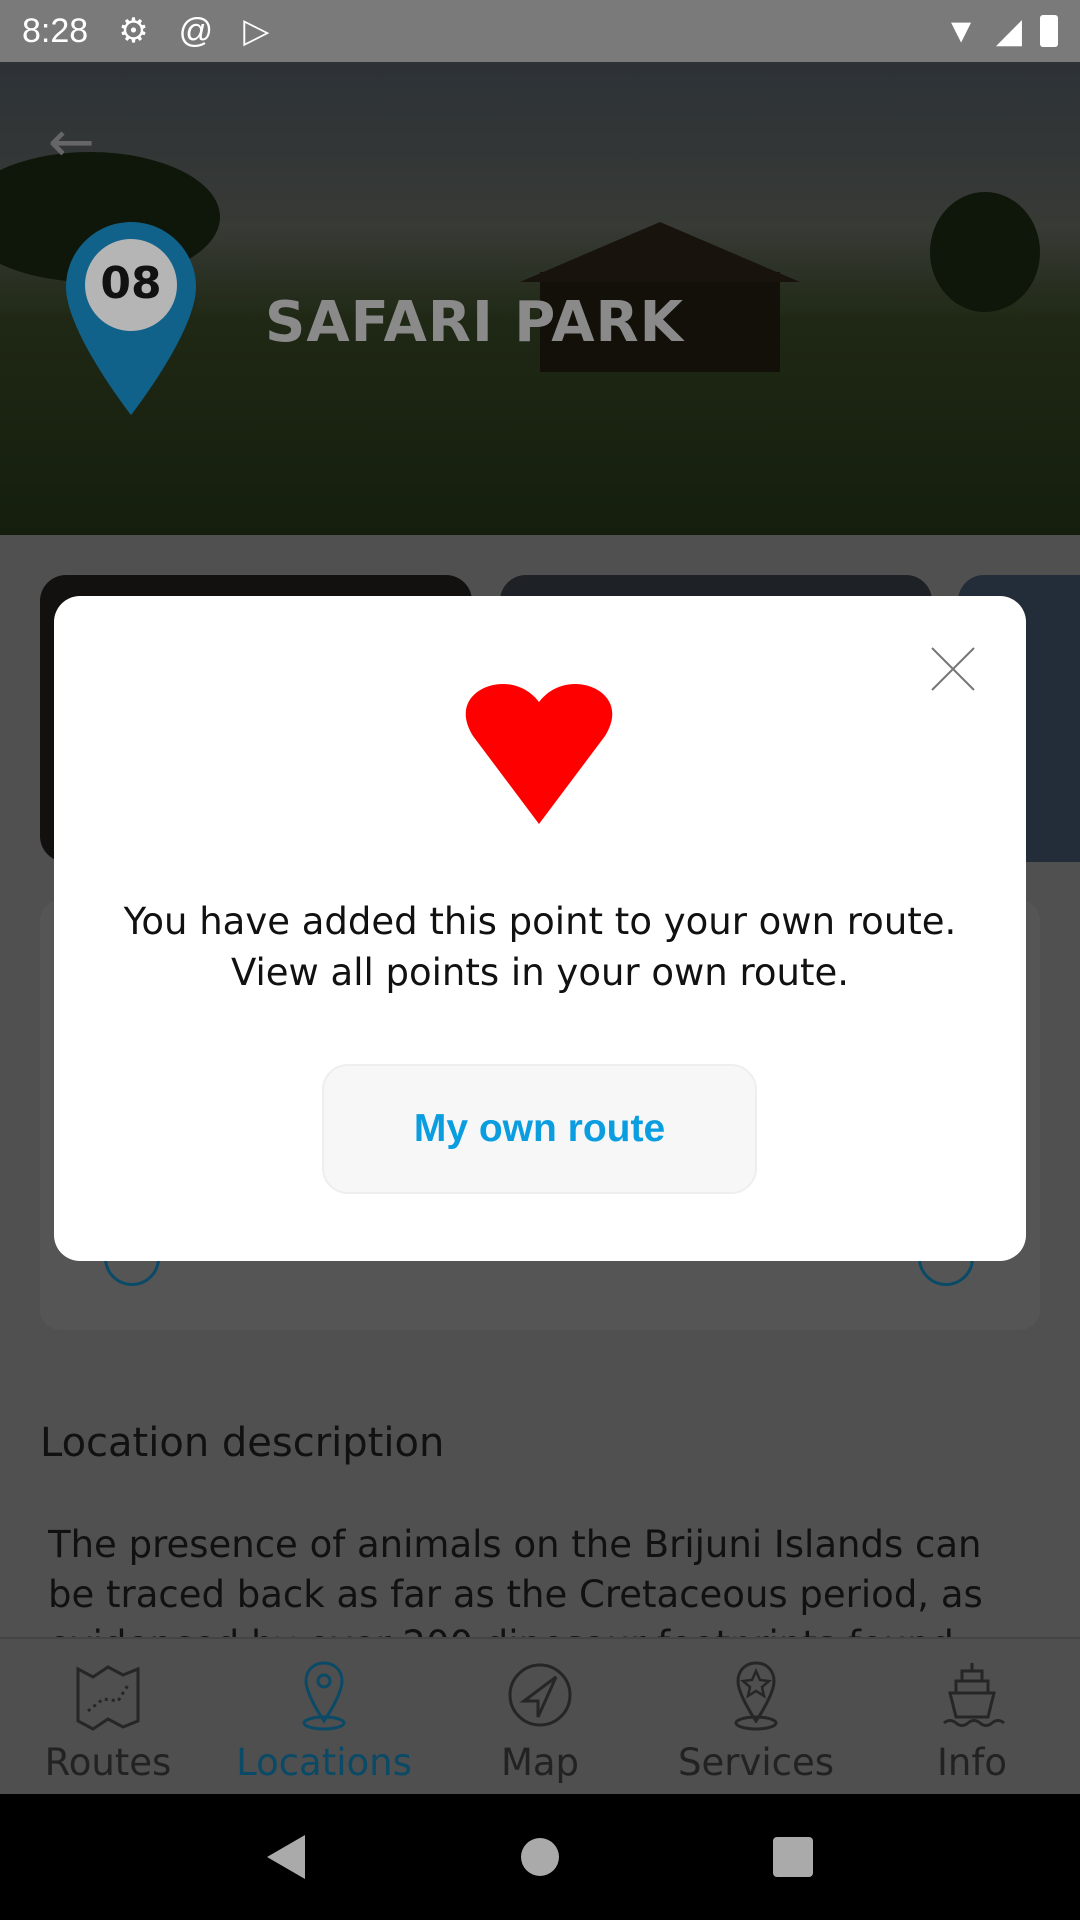 Image resolution: width=1080 pixels, height=1920 pixels. Describe the element at coordinates (133, 31) in the screenshot. I see `gear-icon: ⚙` at that location.